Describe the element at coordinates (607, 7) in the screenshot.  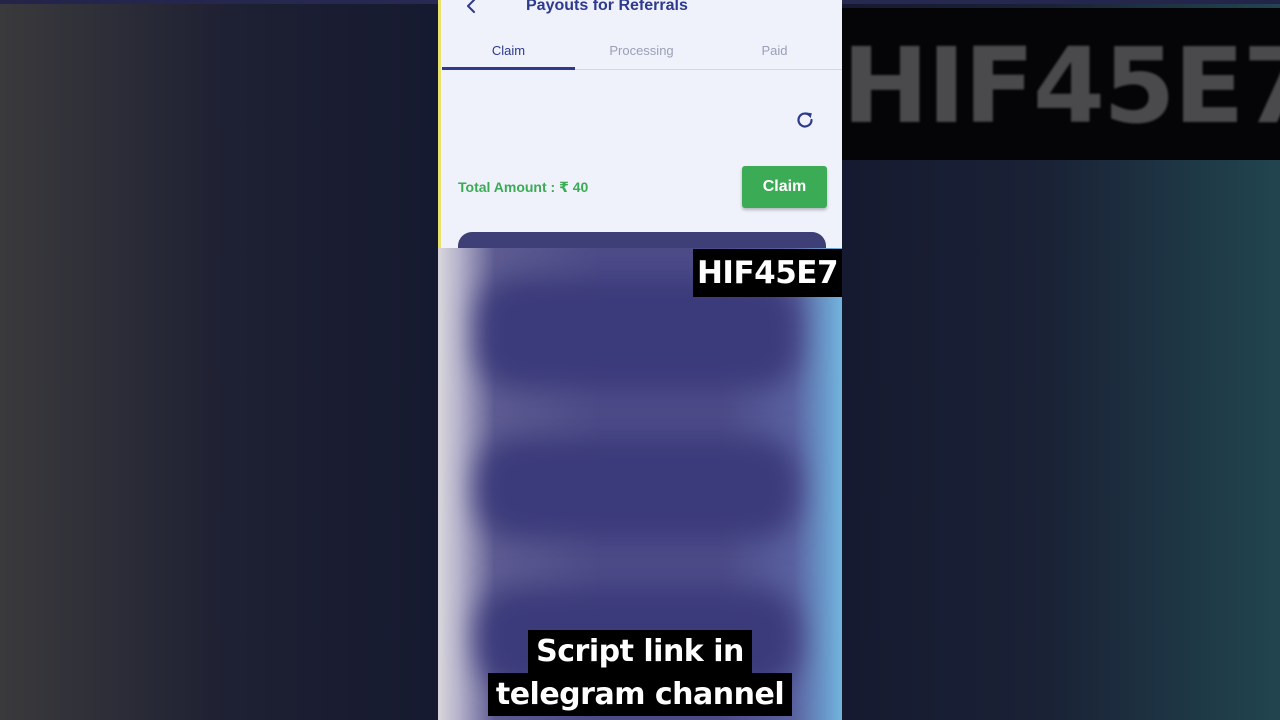
I see `page-title: Payouts for Referrals` at that location.